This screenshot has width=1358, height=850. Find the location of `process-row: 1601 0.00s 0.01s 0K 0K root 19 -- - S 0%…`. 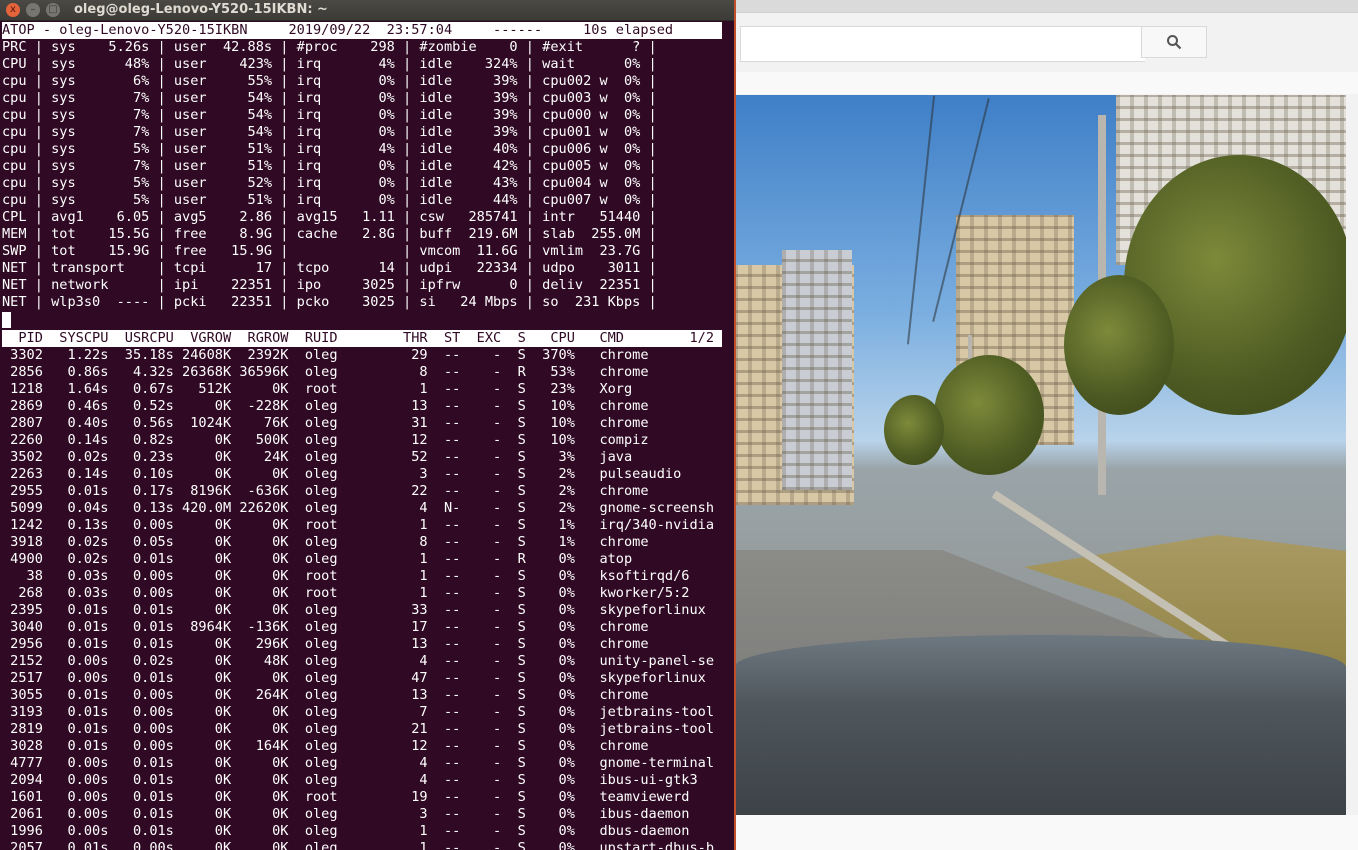

process-row: 1601 0.00s 0.01s 0K 0K root 19 -- - S 0%… is located at coordinates (346, 797).